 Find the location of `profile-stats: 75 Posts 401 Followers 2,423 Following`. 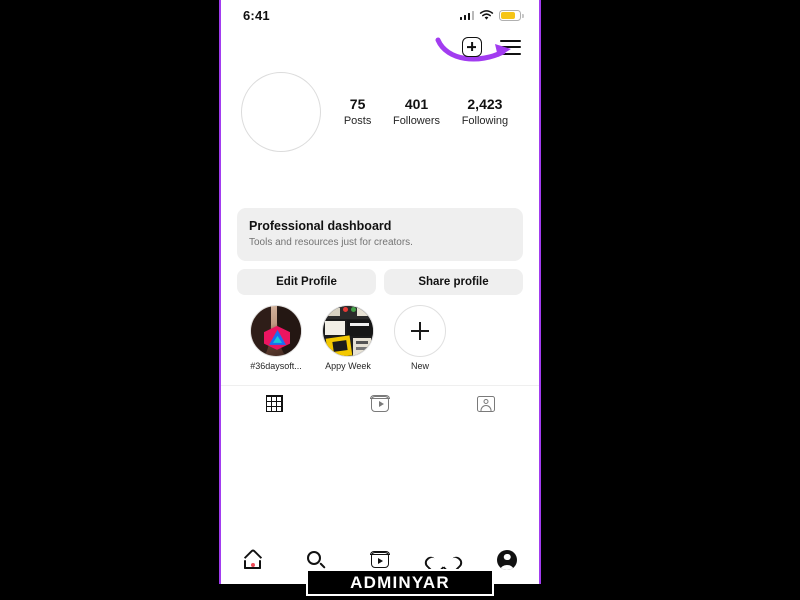

profile-stats: 75 Posts 401 Followers 2,423 Following is located at coordinates (420, 112).